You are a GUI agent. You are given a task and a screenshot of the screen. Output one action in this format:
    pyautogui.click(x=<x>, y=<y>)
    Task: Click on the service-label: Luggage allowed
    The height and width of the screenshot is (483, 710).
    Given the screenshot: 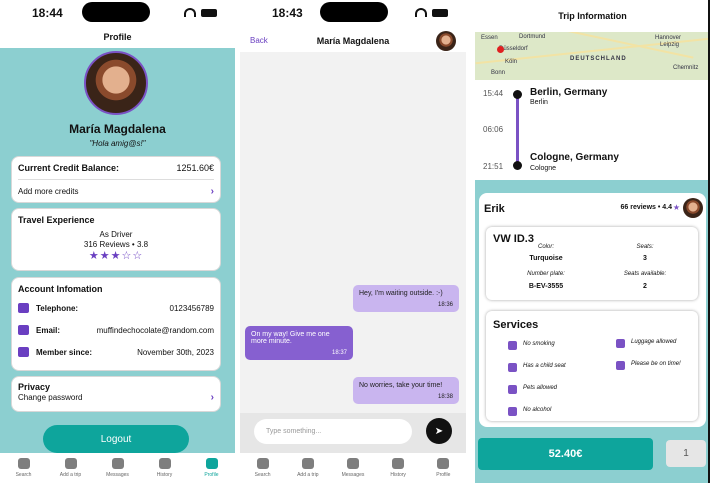 What is the action you would take?
    pyautogui.click(x=654, y=342)
    